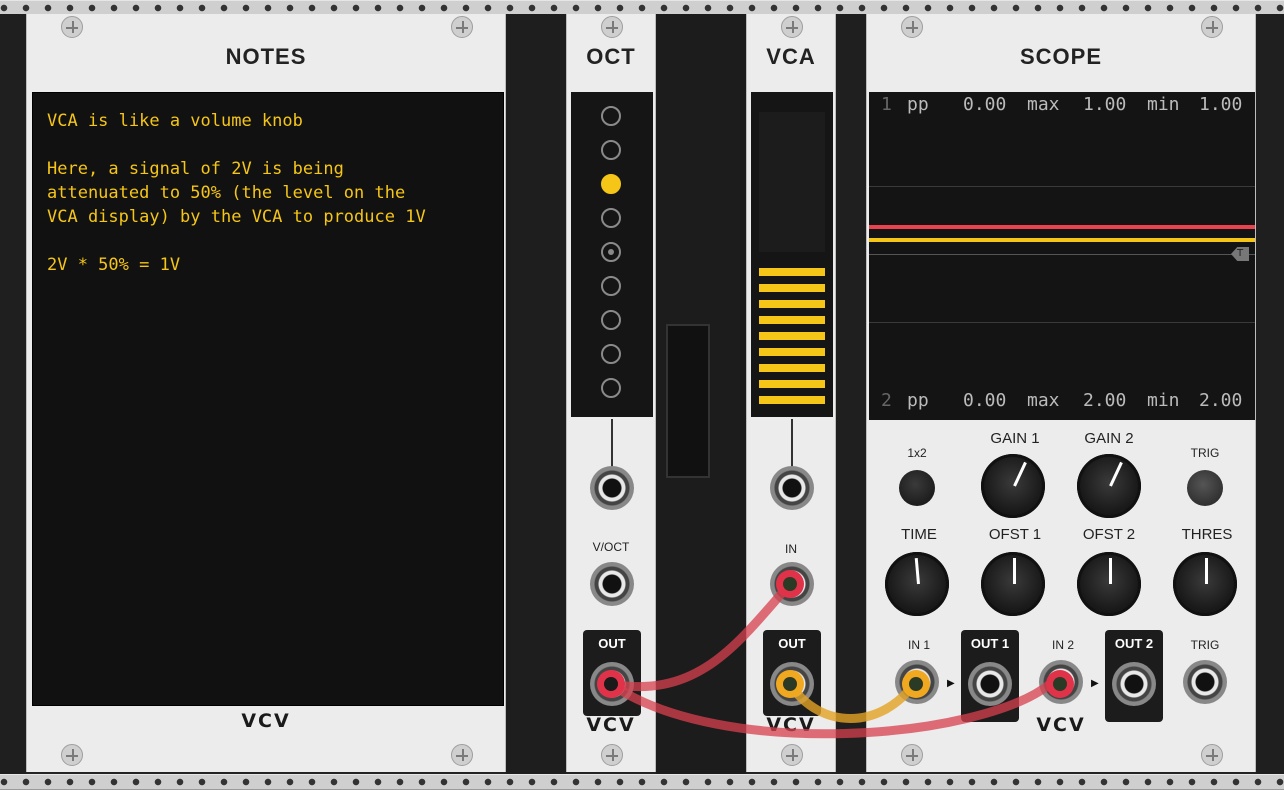  I want to click on cable-vca-to-scope-in1, so click(852, 701).